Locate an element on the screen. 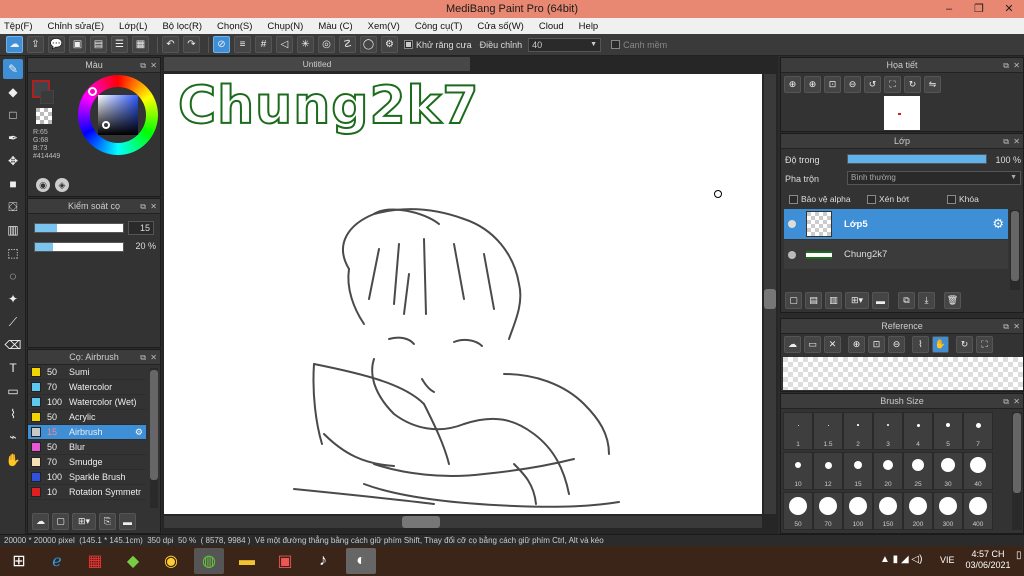 This screenshot has width=1024, height=576. eyedropper2-tool-icon: ⌁ is located at coordinates (13, 437).